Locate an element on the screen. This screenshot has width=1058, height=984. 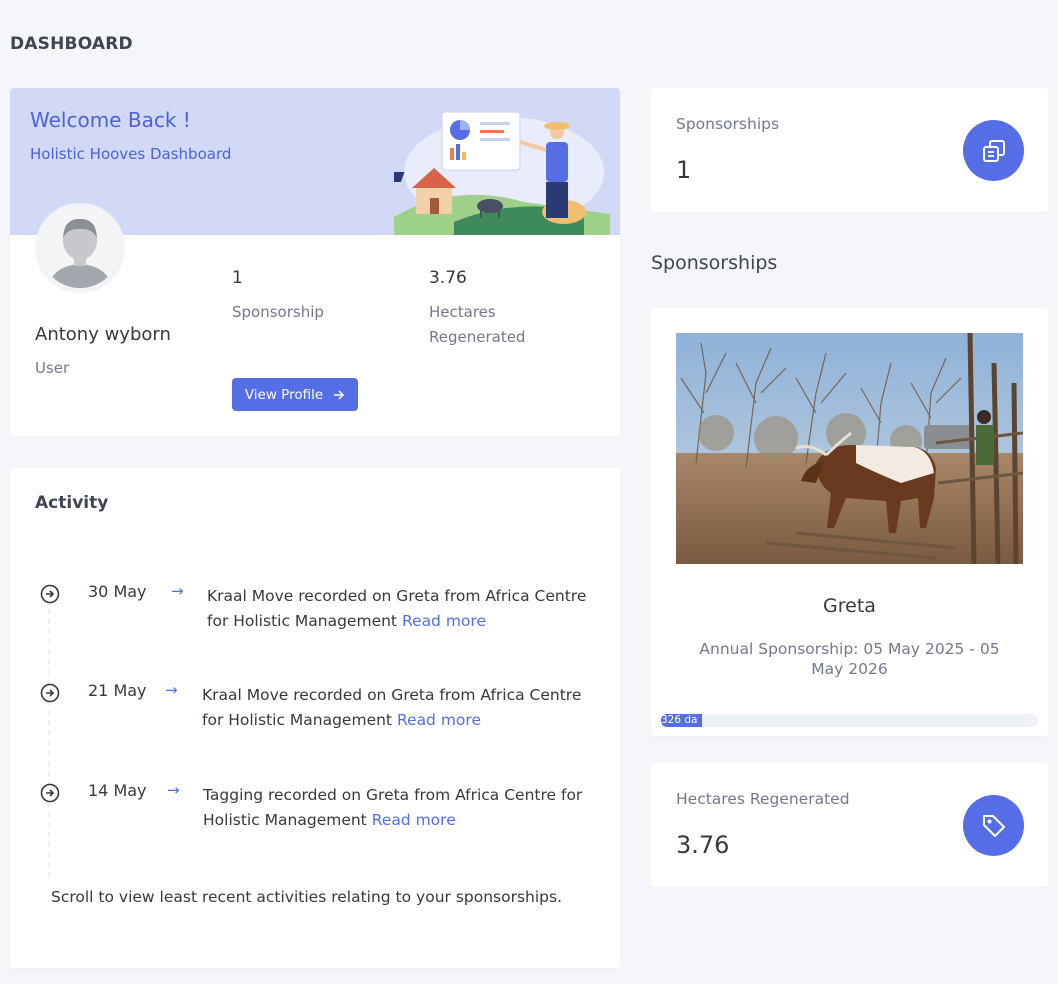
animal-name: Greta is located at coordinates (849, 606).